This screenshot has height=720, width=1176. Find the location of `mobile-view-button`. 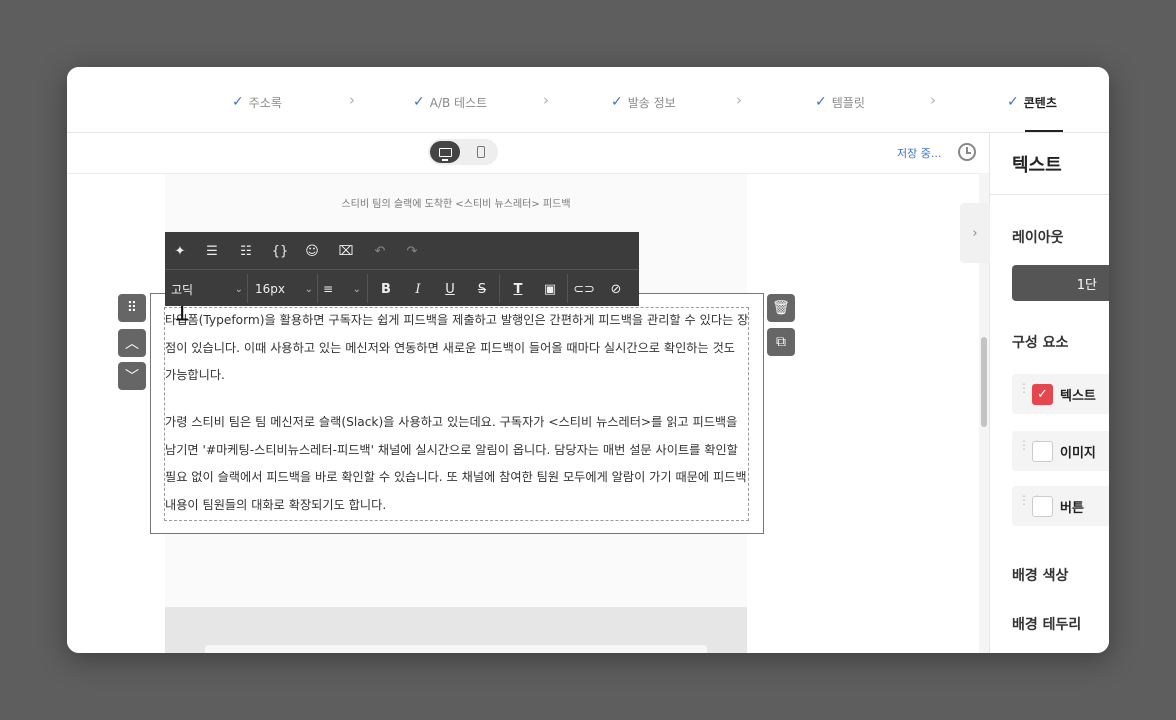

mobile-view-button is located at coordinates (481, 152).